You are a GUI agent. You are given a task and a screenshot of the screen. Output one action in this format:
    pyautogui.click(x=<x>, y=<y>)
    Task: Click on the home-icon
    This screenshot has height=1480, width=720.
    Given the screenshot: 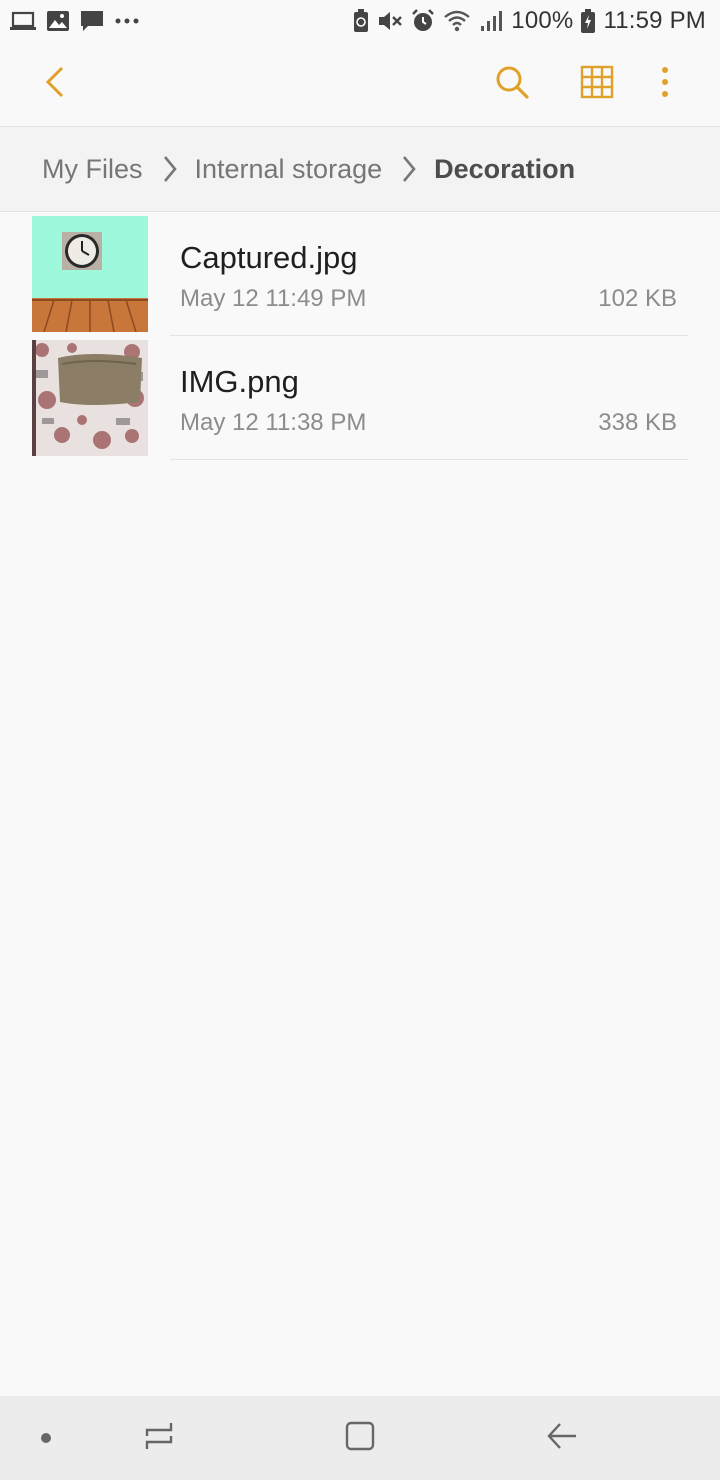 What is the action you would take?
    pyautogui.click(x=360, y=1438)
    